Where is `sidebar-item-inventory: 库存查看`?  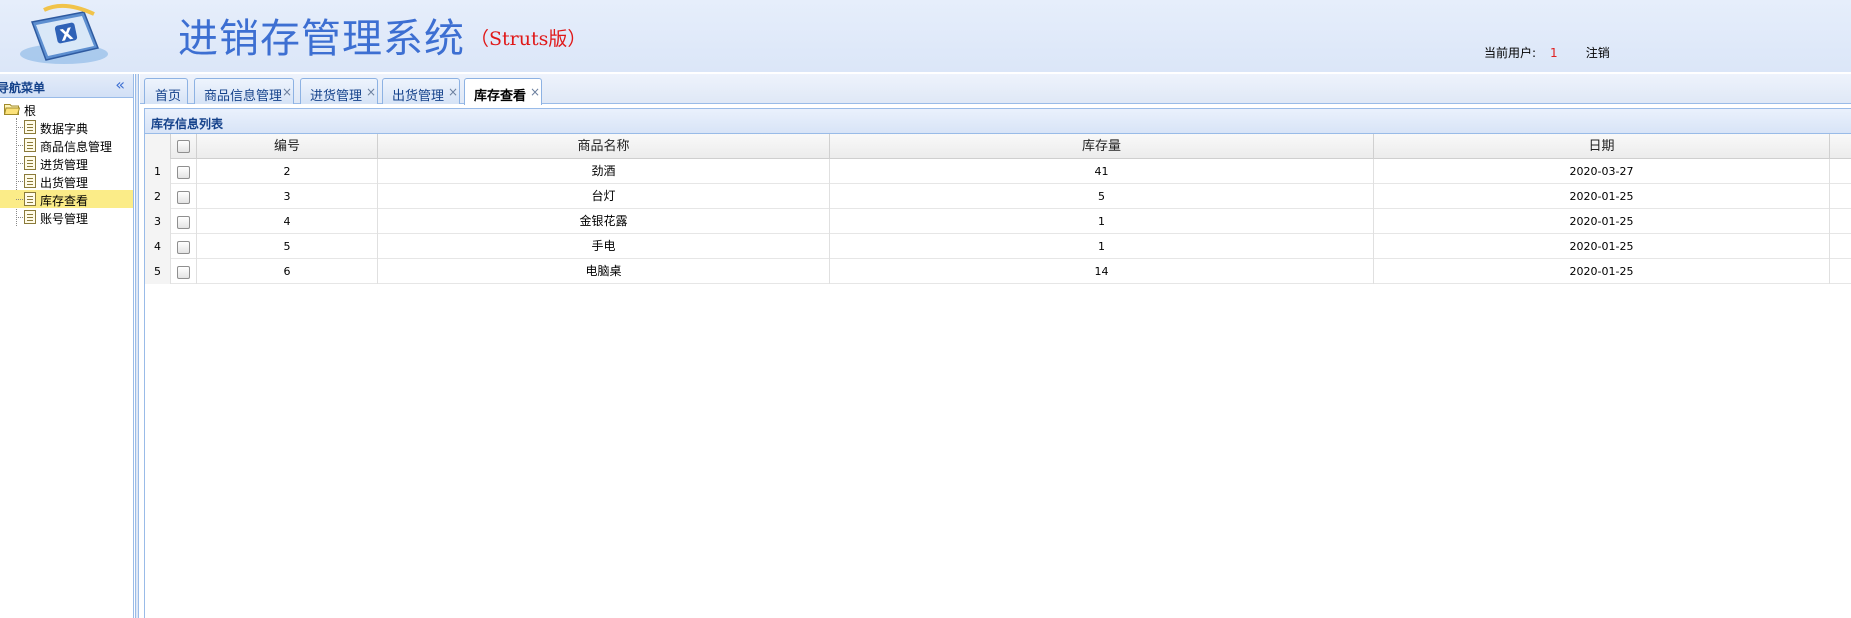 sidebar-item-inventory: 库存查看 is located at coordinates (66, 199).